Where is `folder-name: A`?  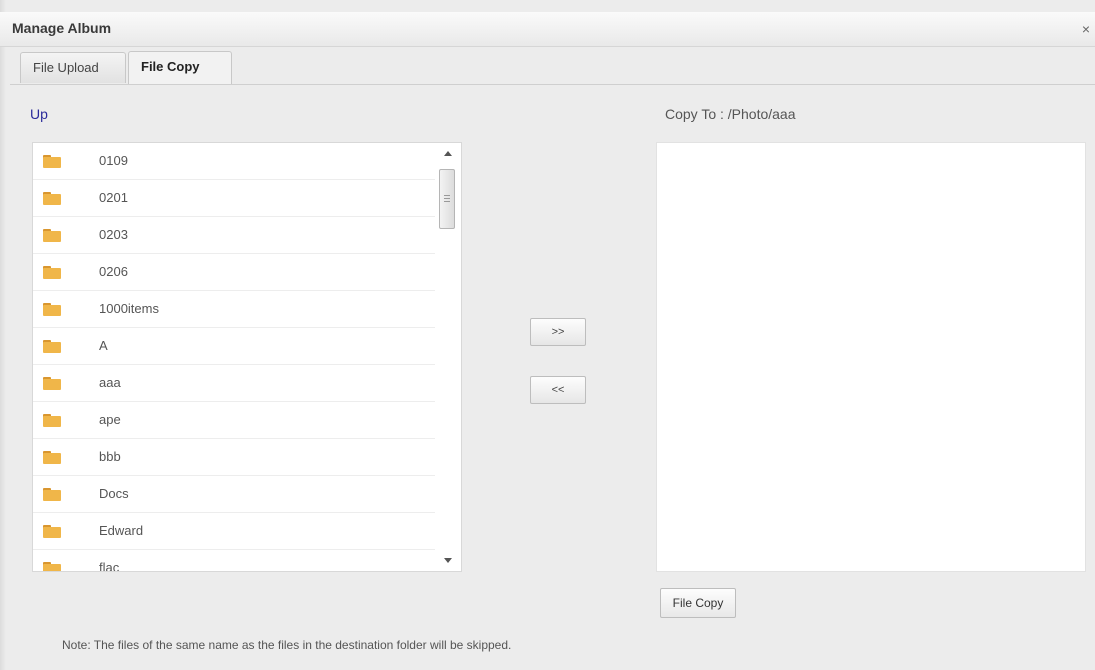
folder-name: A is located at coordinates (103, 345).